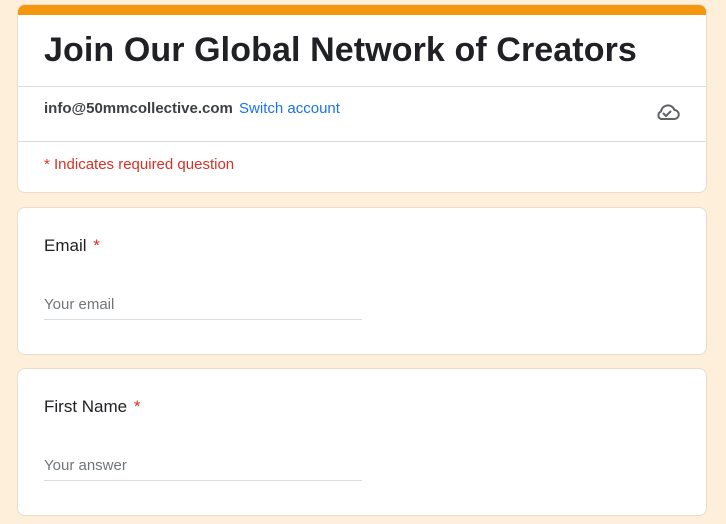 The height and width of the screenshot is (524, 726). What do you see at coordinates (362, 86) in the screenshot?
I see `header-divider` at bounding box center [362, 86].